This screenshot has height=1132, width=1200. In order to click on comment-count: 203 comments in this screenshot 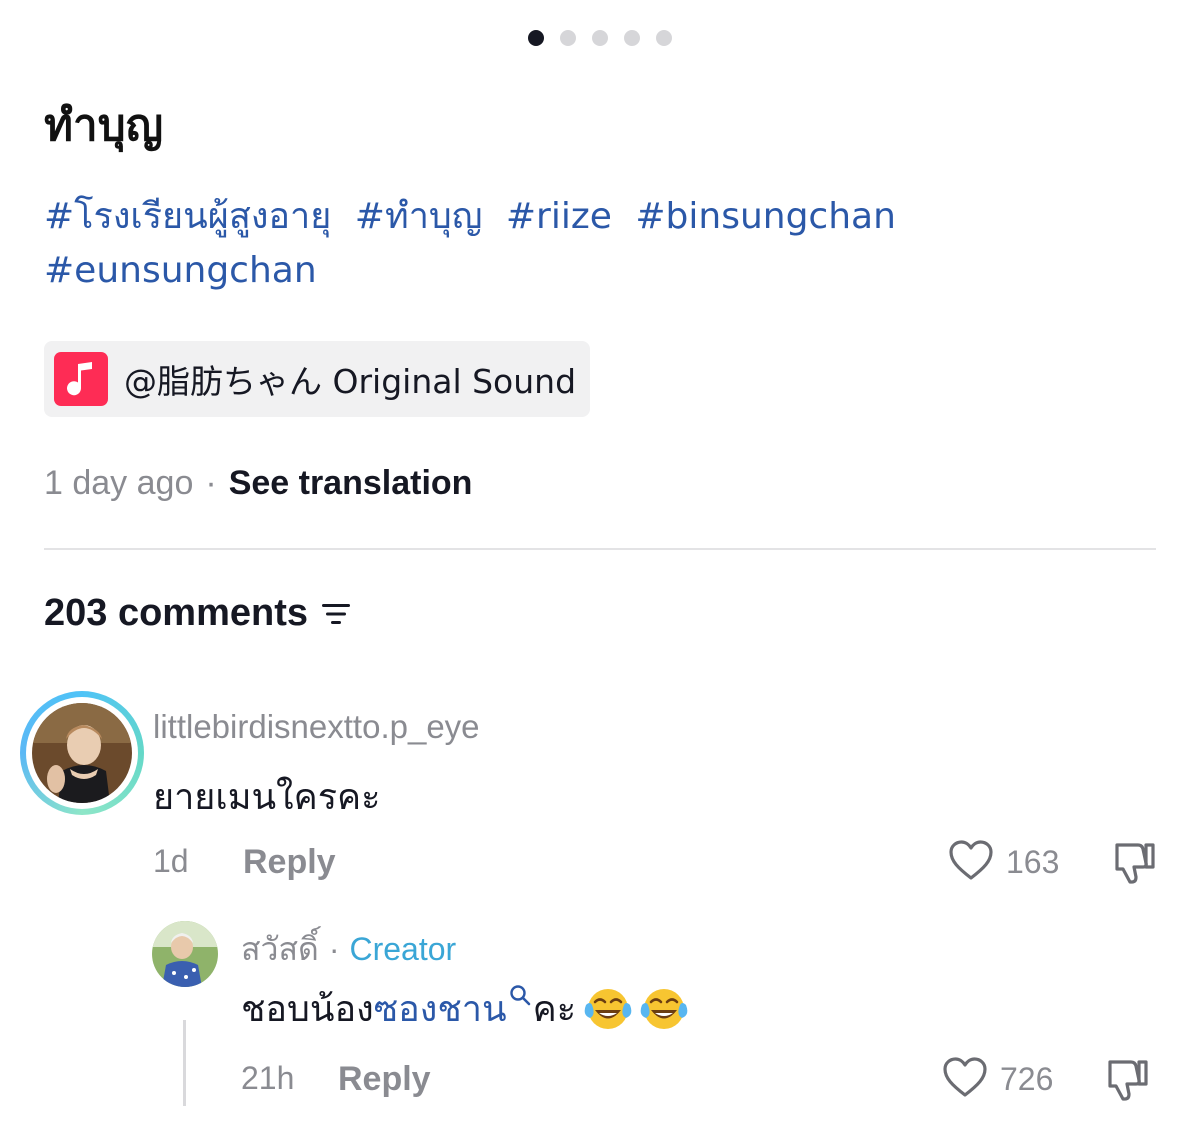, I will do `click(176, 613)`.